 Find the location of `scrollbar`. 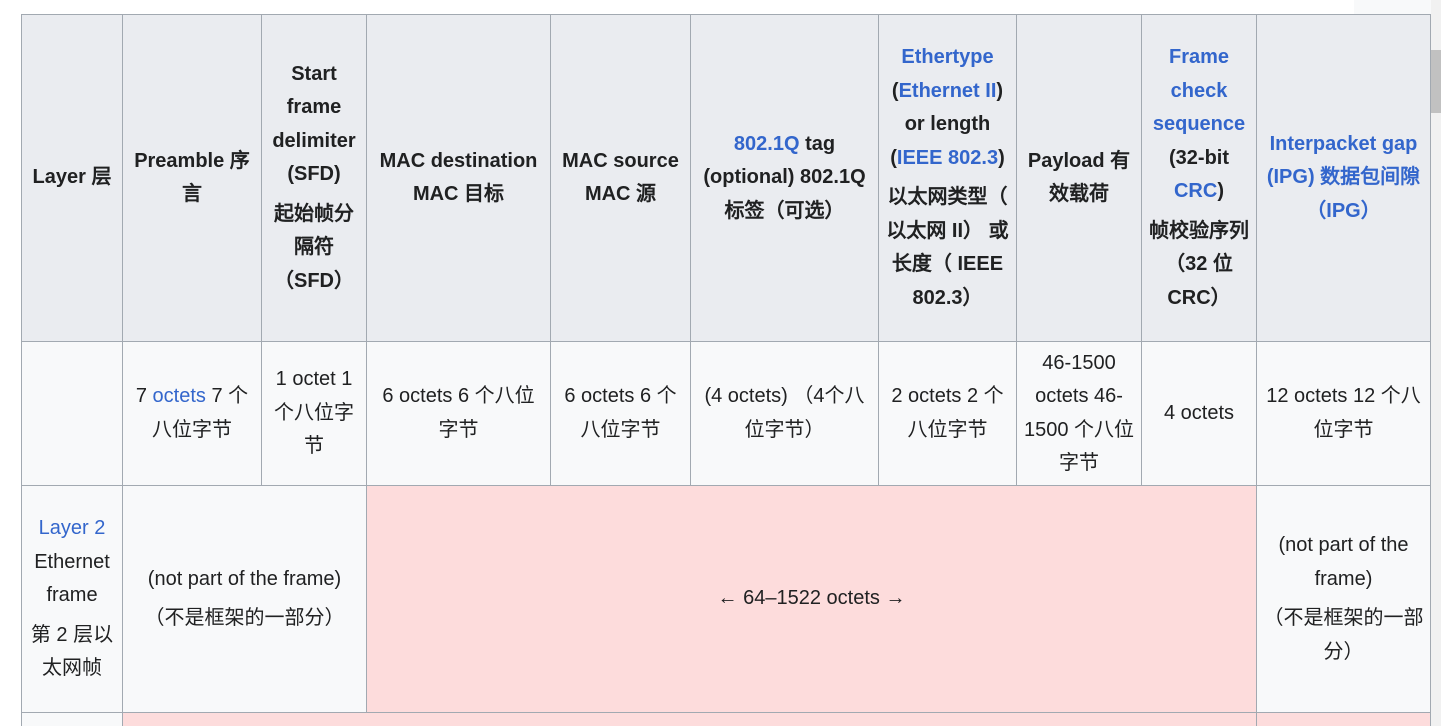

scrollbar is located at coordinates (1436, 363).